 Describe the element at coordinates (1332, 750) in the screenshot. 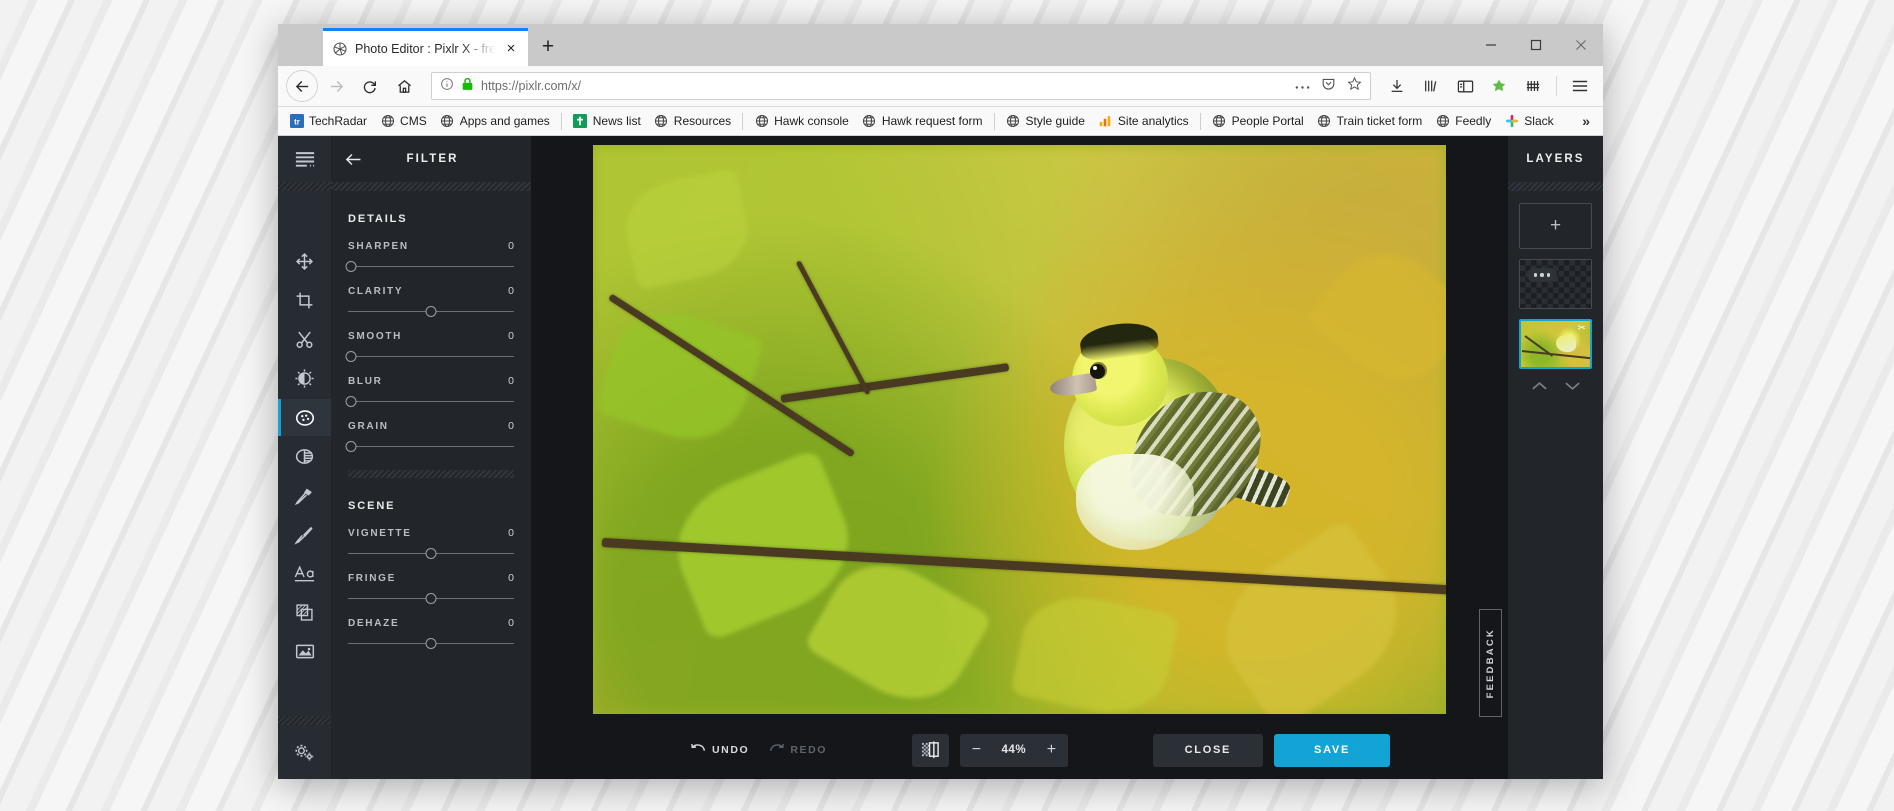

I see `save-button: SAVE` at that location.